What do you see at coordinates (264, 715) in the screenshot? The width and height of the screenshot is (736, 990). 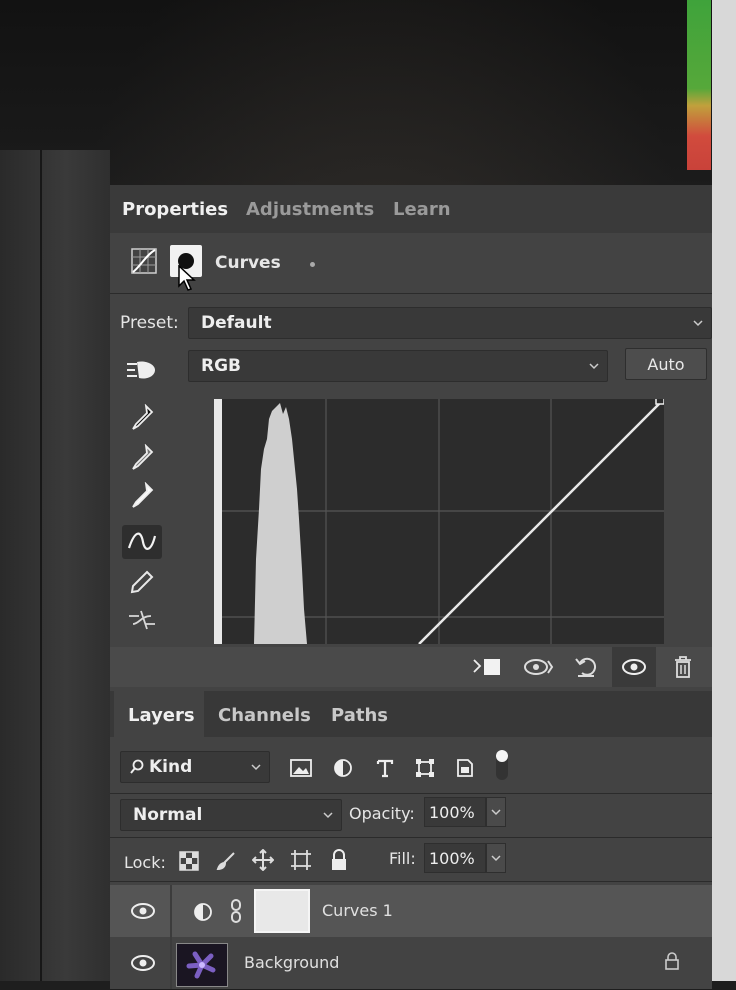 I see `tab-channels: Channels` at bounding box center [264, 715].